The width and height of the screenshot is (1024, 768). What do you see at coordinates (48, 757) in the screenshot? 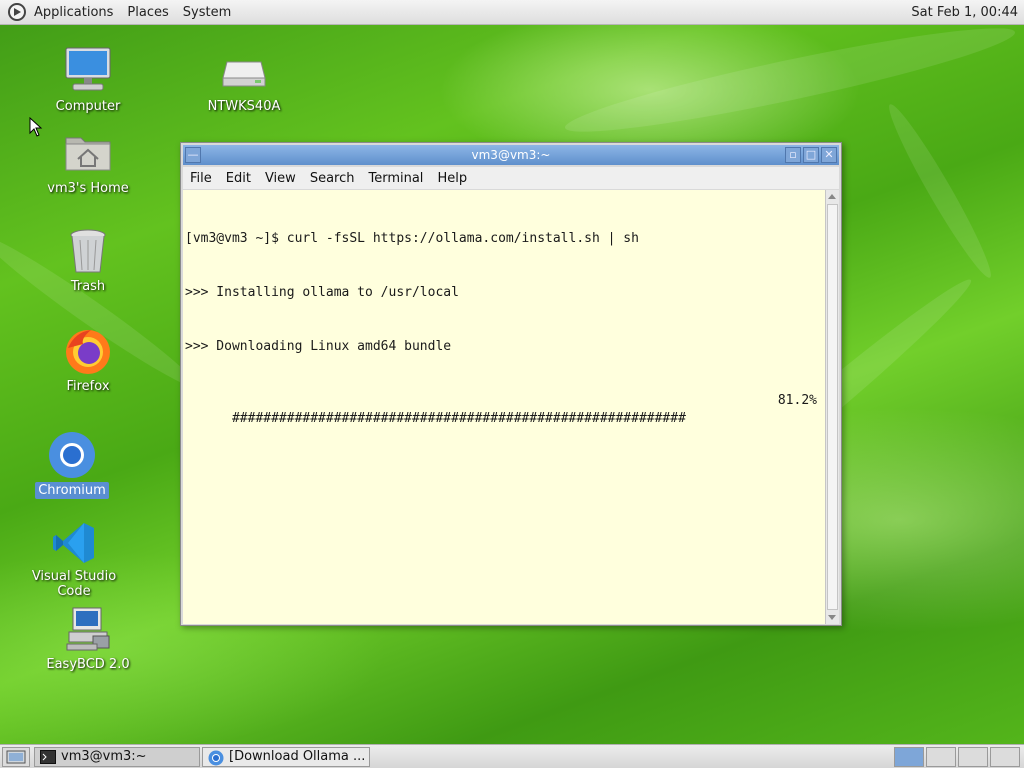
I see `terminal-icon` at bounding box center [48, 757].